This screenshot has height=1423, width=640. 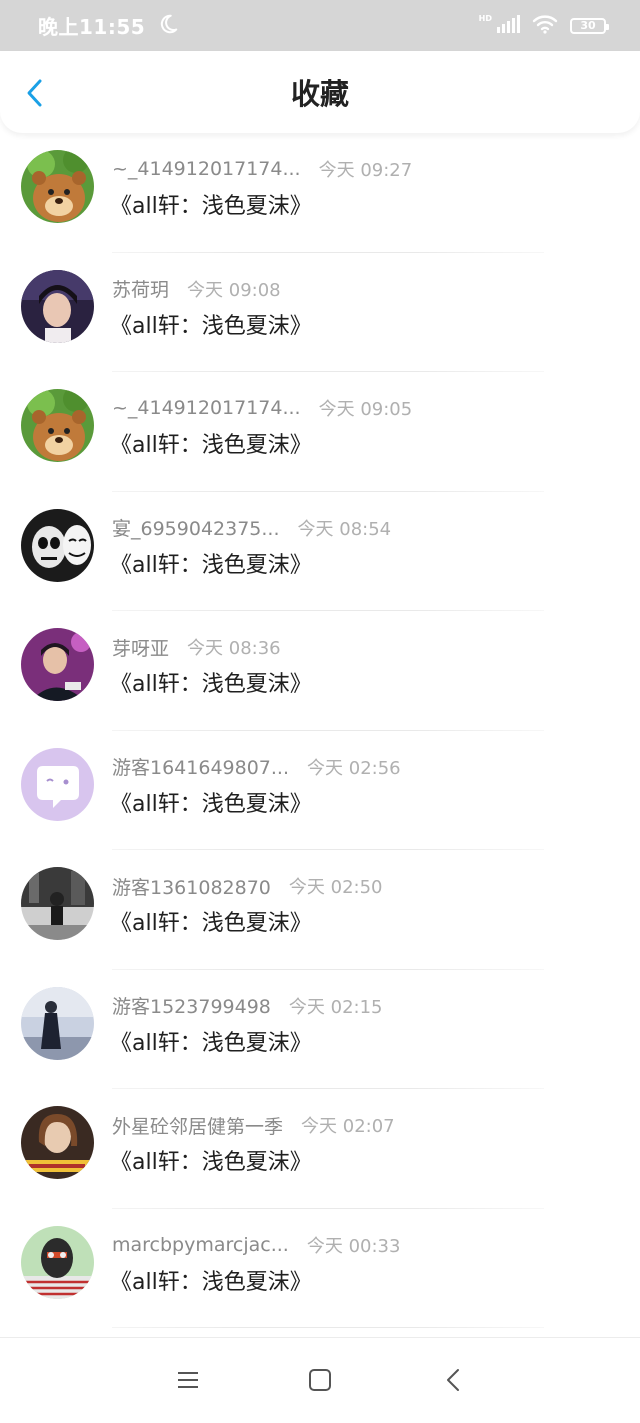 I want to click on item-meta: 苏荷玥 今天 09:08, so click(x=196, y=289).